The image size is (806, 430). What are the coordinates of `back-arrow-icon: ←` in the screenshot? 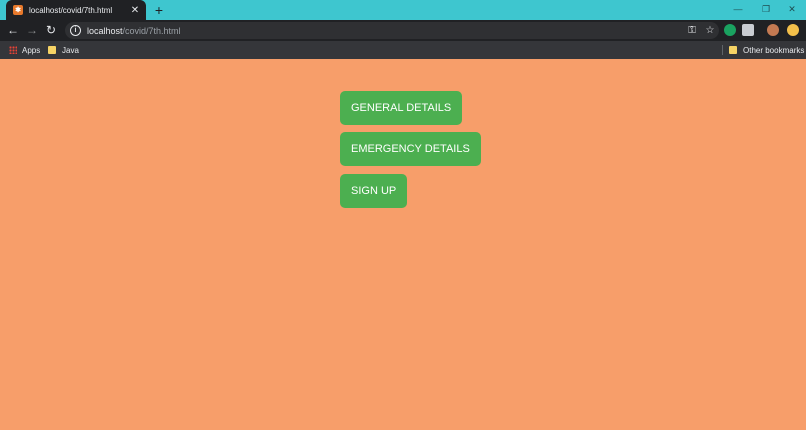 It's located at (13, 30).